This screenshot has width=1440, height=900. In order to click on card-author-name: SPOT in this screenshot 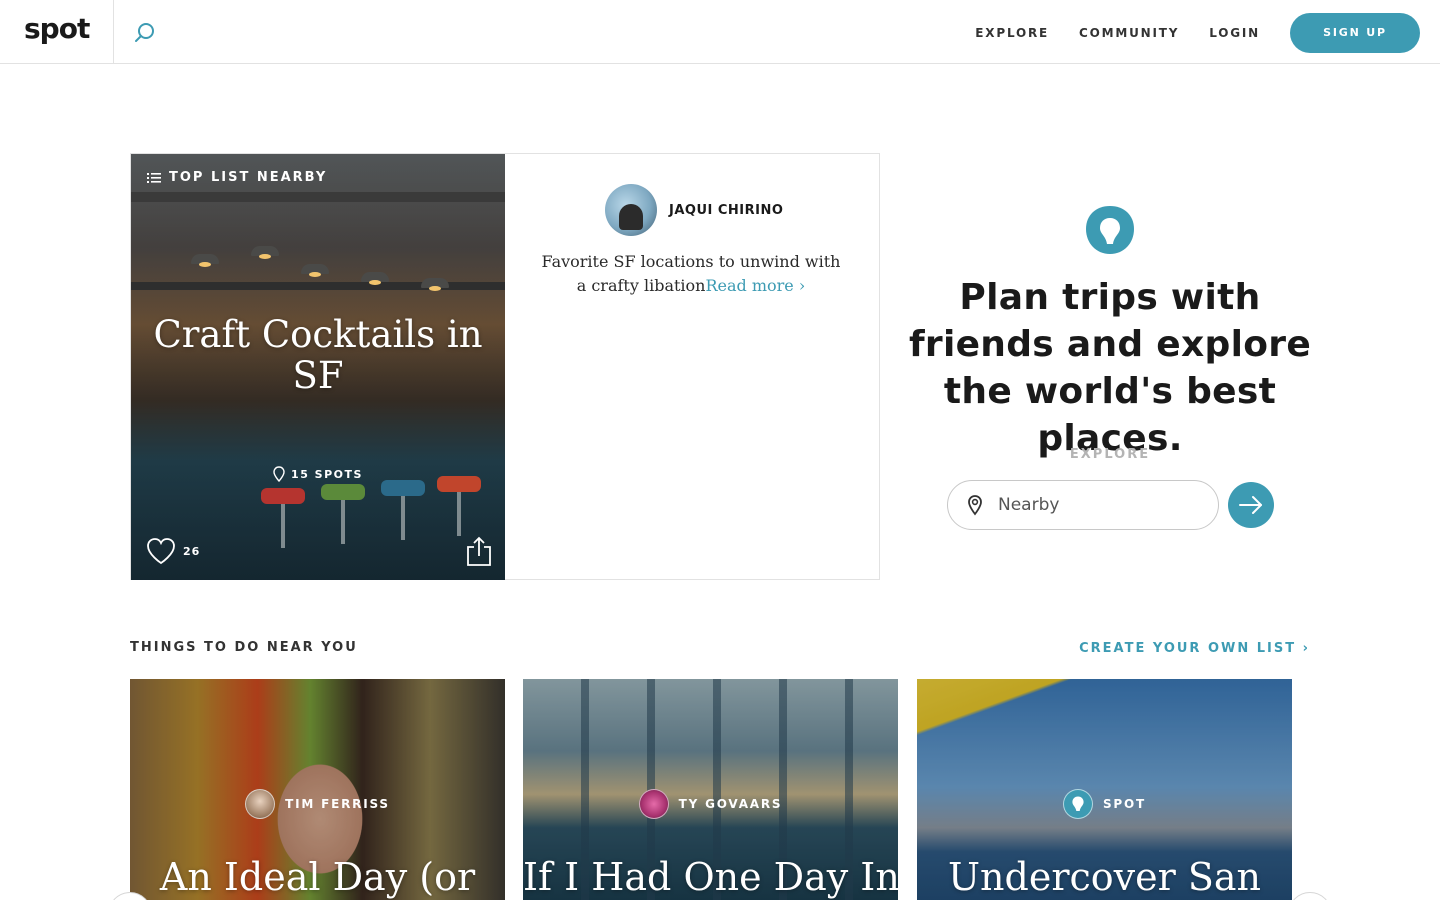, I will do `click(1124, 804)`.